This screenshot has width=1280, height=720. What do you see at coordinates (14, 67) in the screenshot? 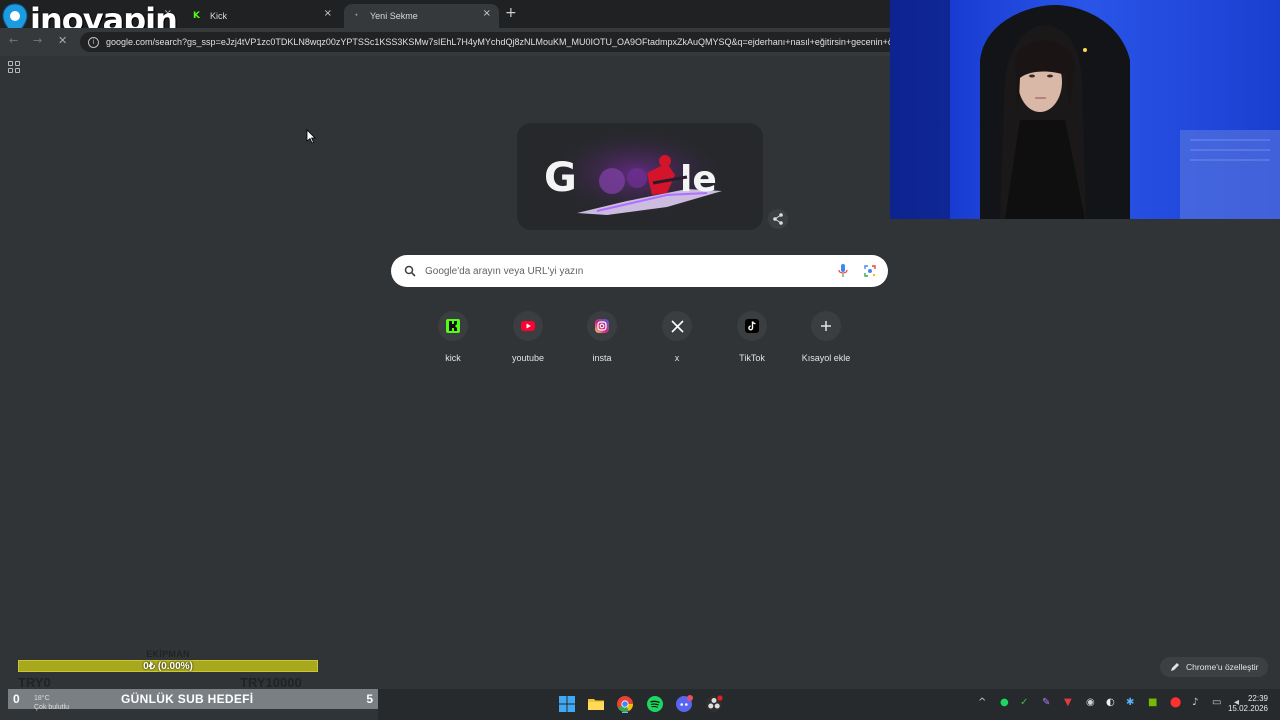
I see `apps-grid-icon` at bounding box center [14, 67].